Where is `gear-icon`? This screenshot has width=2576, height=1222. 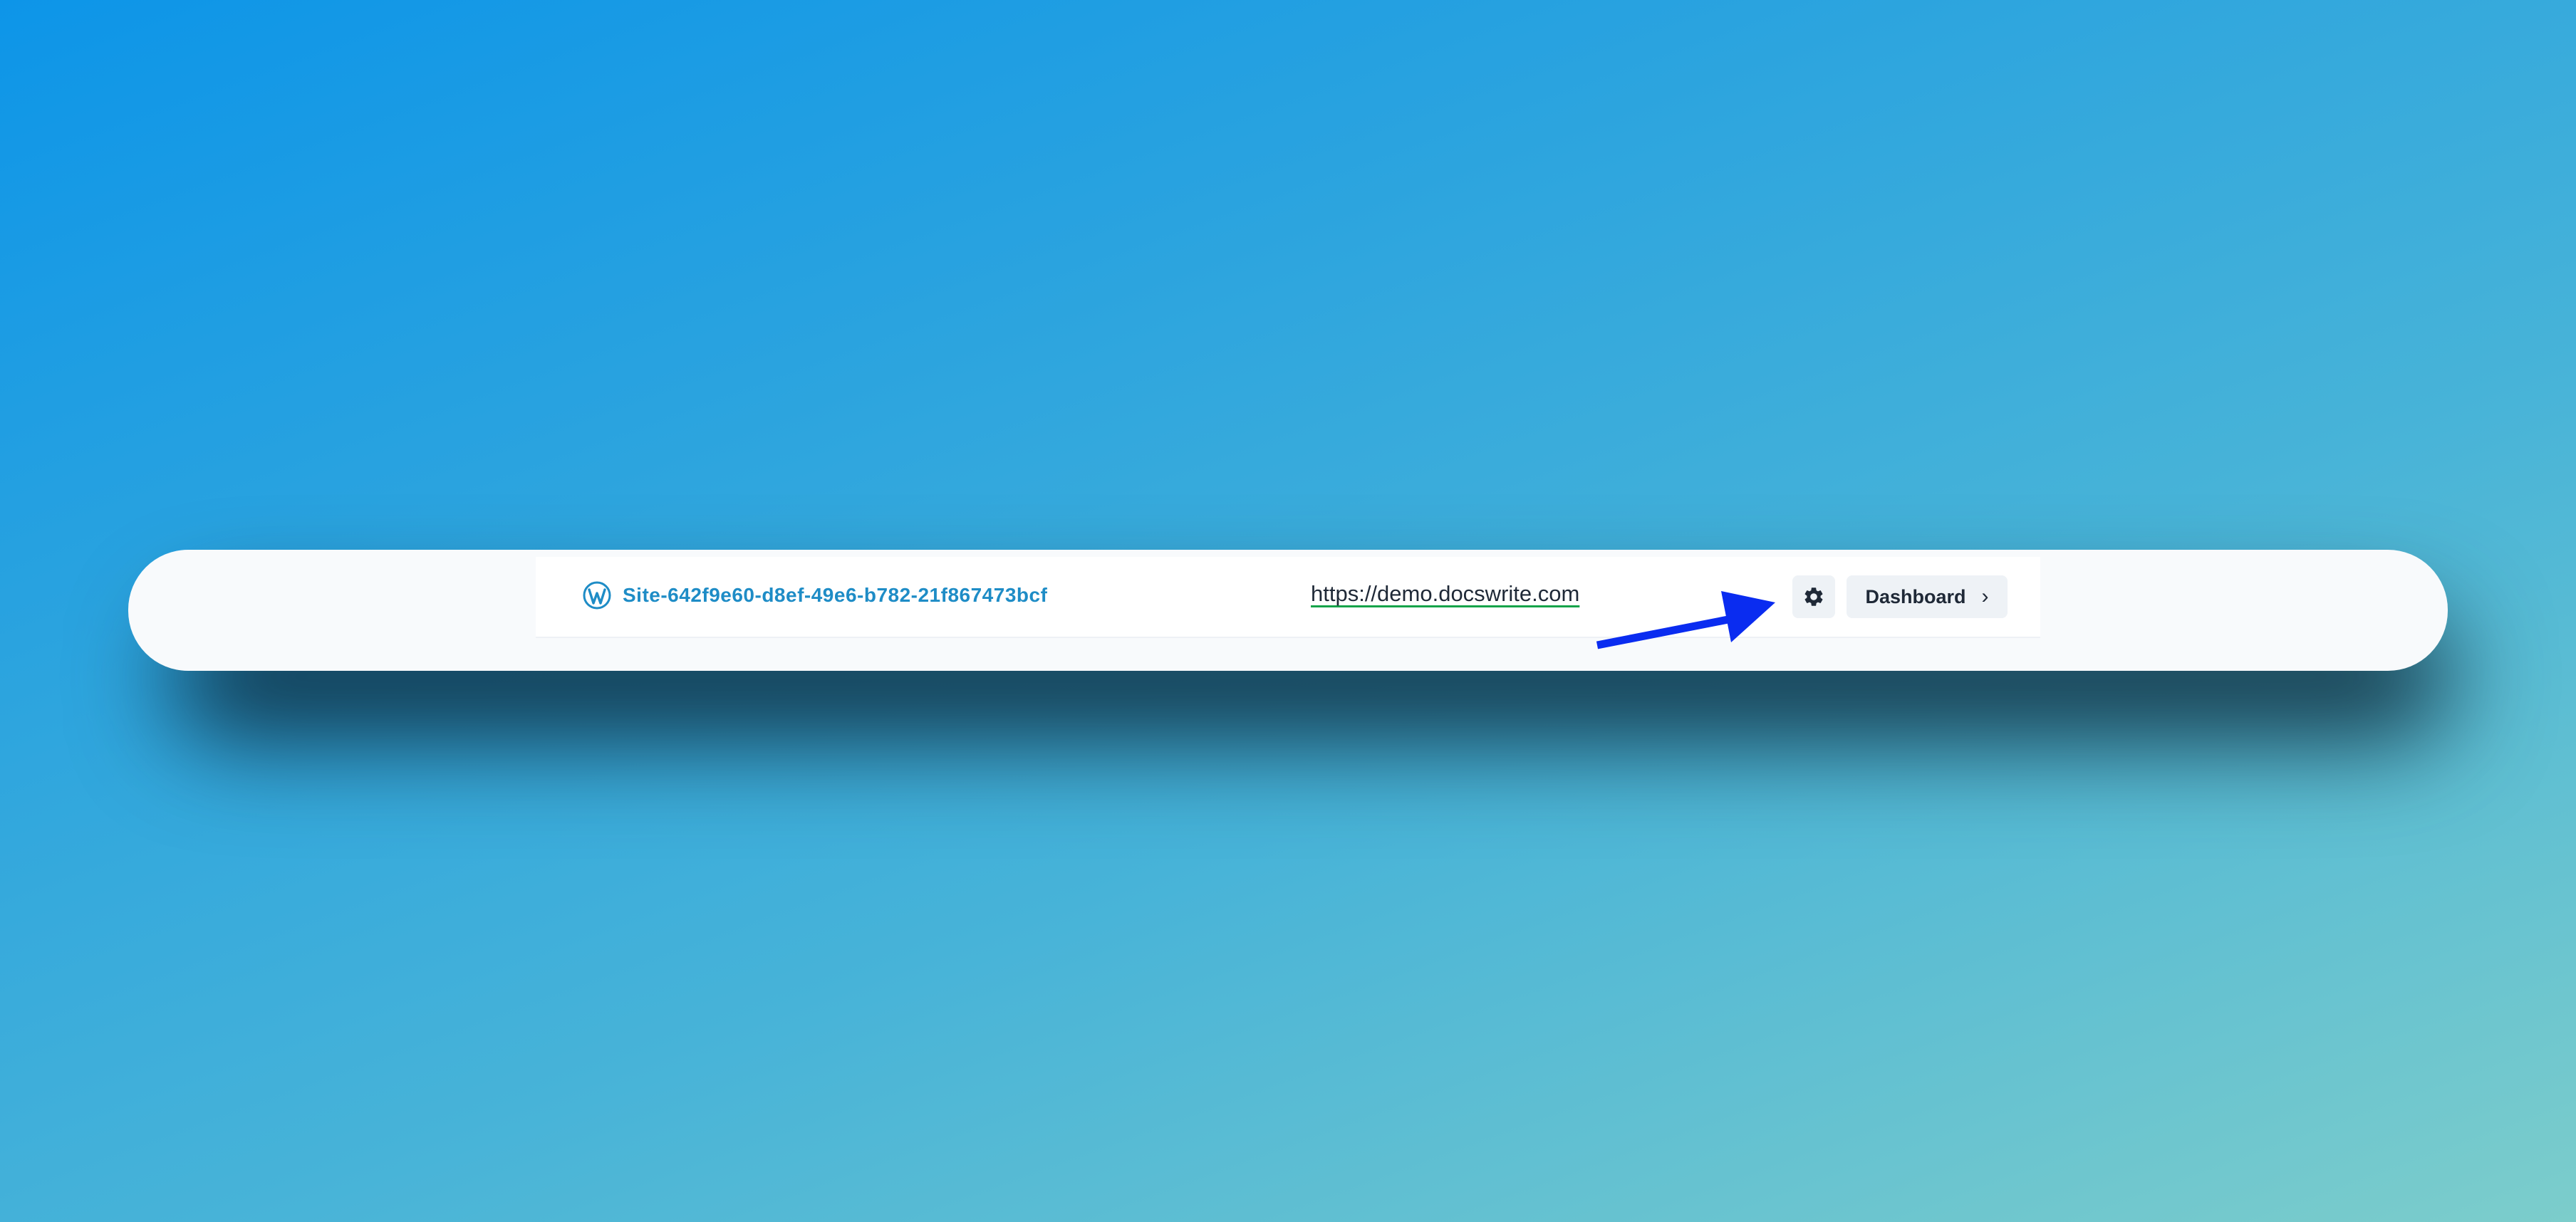
gear-icon is located at coordinates (1813, 597).